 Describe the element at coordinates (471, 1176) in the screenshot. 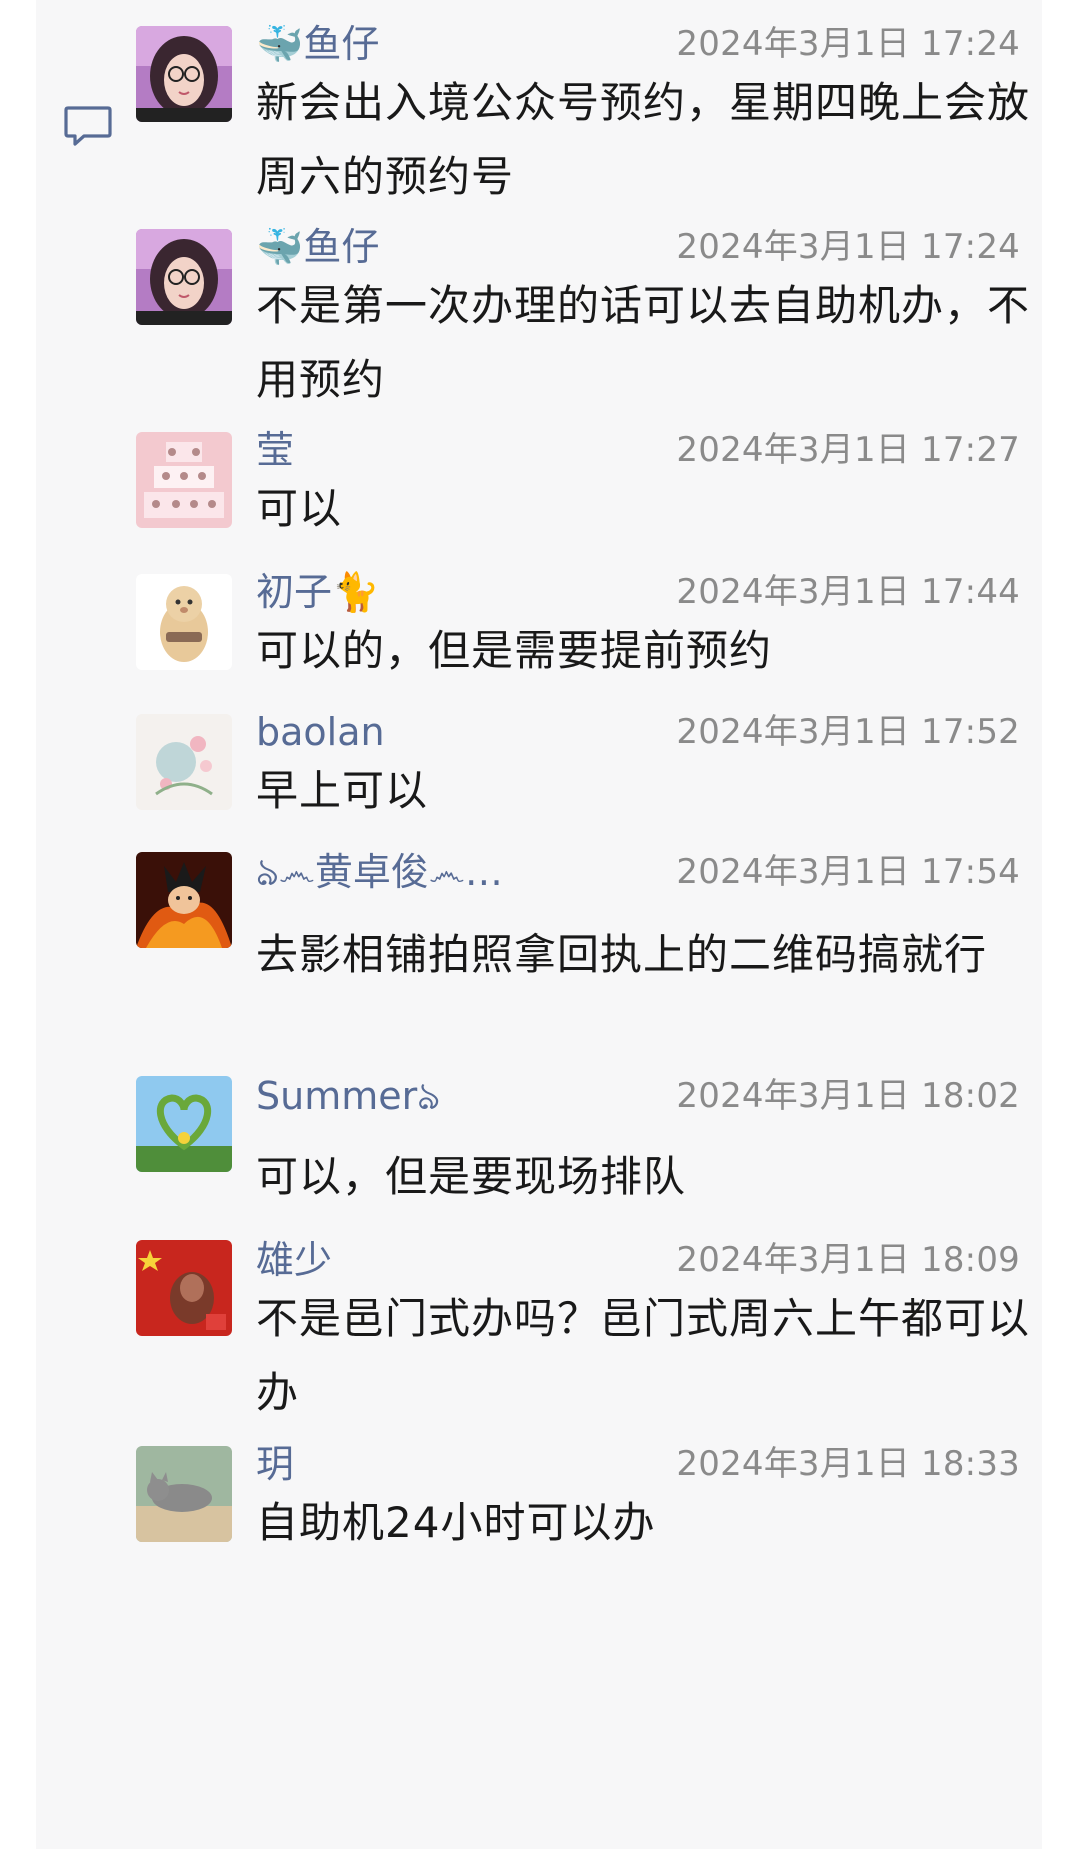

I see `comment-text: 可以，但是要现场排队` at that location.